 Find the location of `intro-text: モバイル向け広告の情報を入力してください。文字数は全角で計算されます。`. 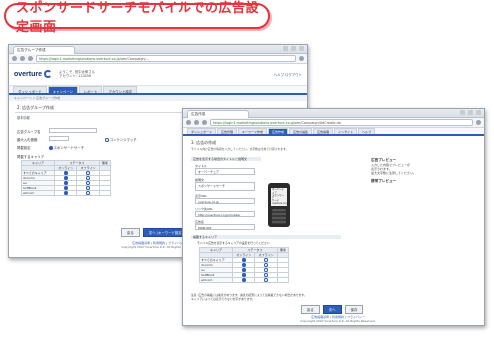

intro-text: モバイル向け広告の情報を入力してください。文字数は全角で計算されます。 is located at coordinates (240, 149).